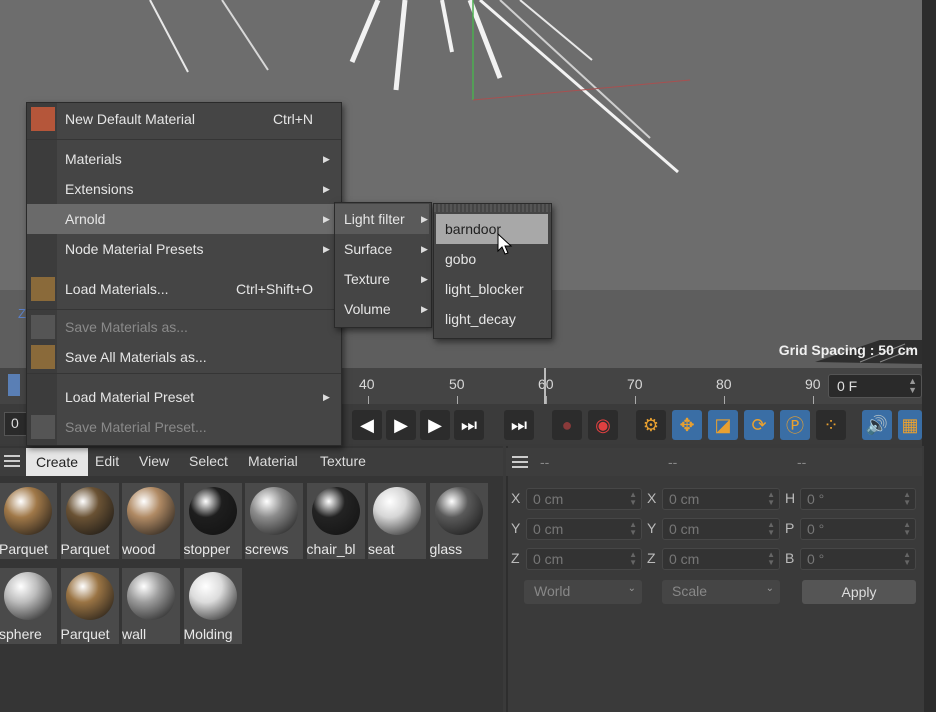 This screenshot has height=712, width=936. Describe the element at coordinates (151, 521) in the screenshot. I see `material-swatch: wood` at that location.